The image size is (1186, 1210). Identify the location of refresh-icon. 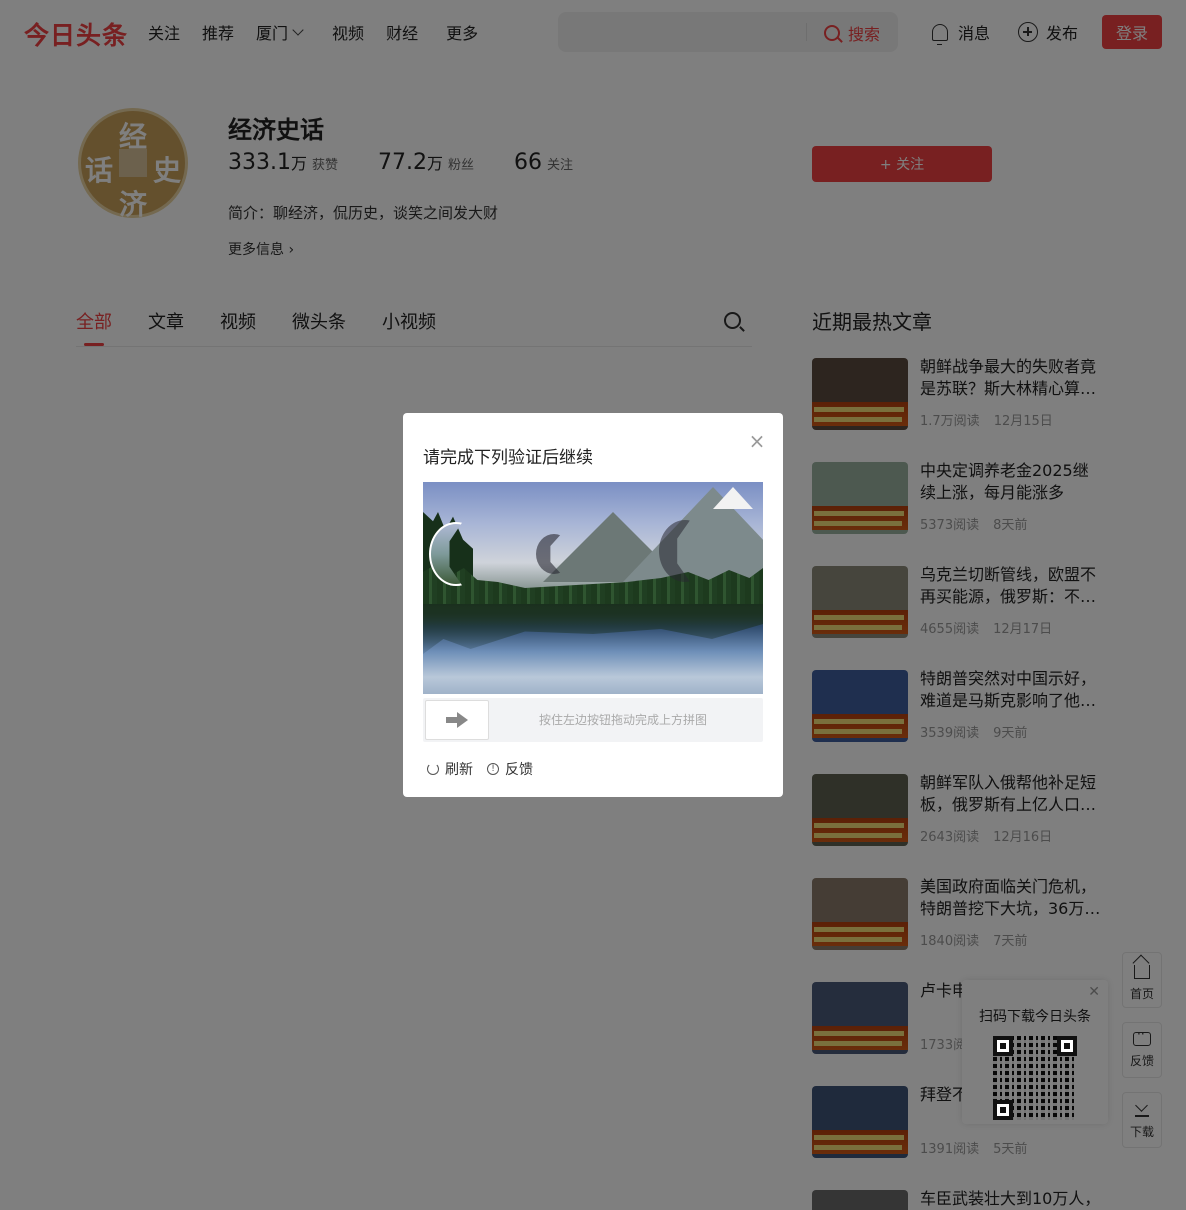
(433, 769).